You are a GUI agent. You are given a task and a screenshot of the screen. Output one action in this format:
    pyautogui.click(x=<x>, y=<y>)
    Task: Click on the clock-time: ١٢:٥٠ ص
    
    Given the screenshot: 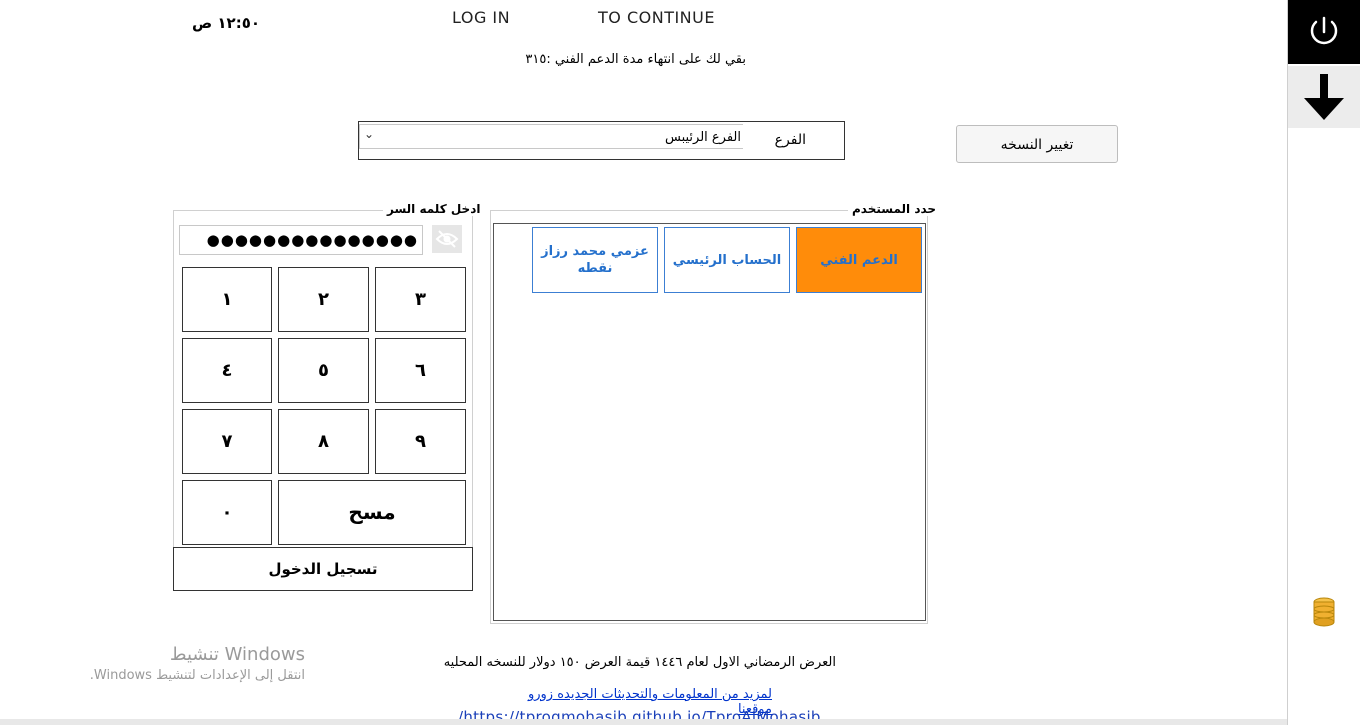 What is the action you would take?
    pyautogui.click(x=226, y=23)
    